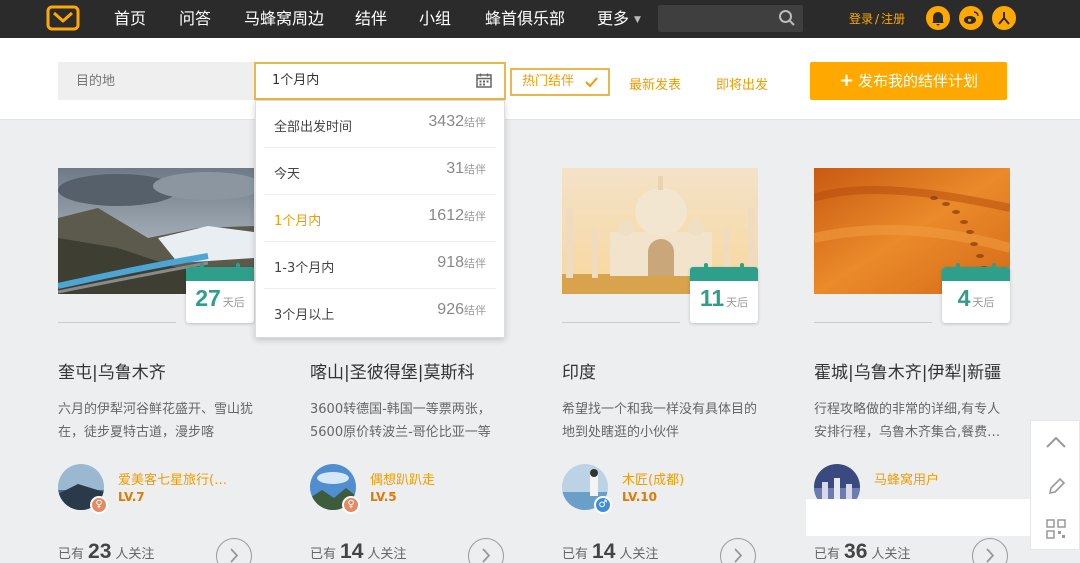  I want to click on follow-count: 已有 36 人关注, so click(862, 551).